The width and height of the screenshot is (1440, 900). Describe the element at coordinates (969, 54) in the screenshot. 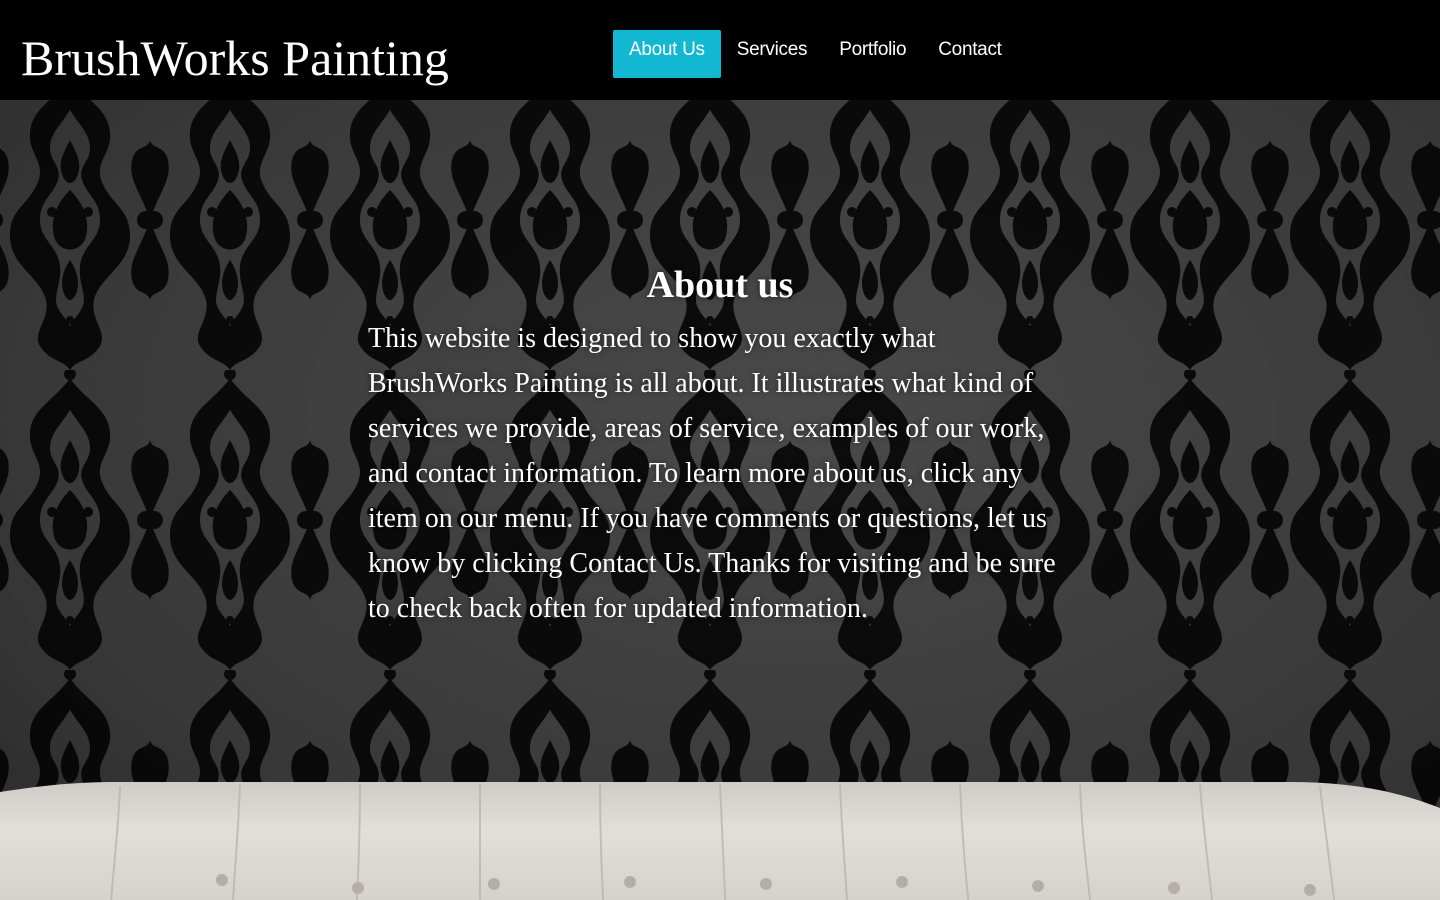

I see `nav-item-contact: Contact` at that location.